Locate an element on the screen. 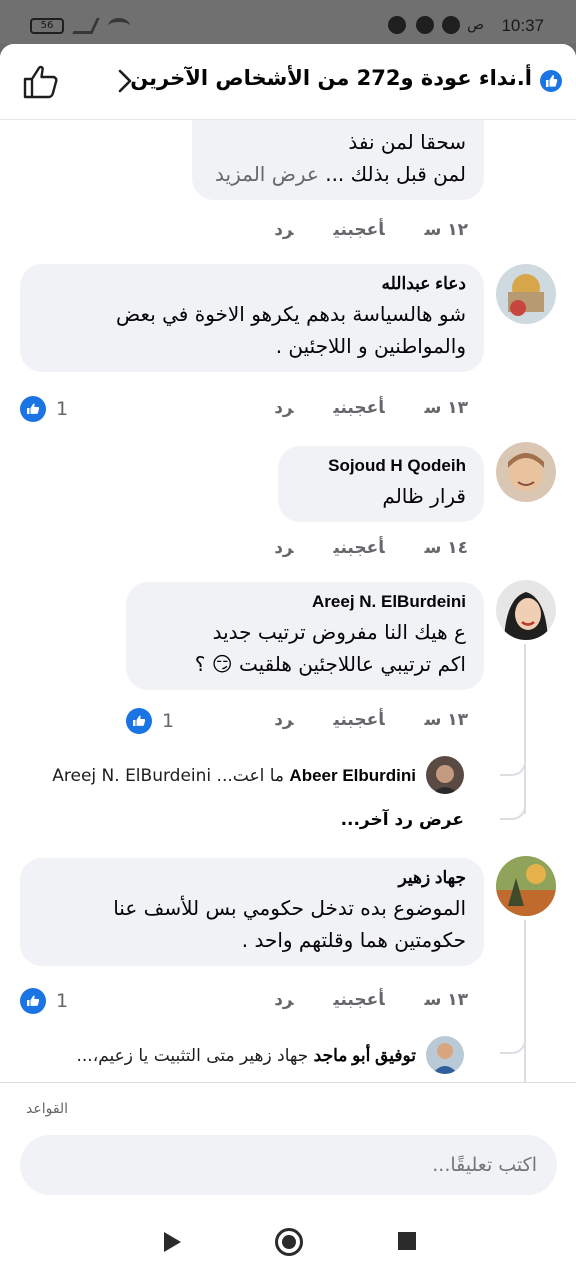 This screenshot has height=1280, width=576. system-nav-bar is located at coordinates (288, 1241).